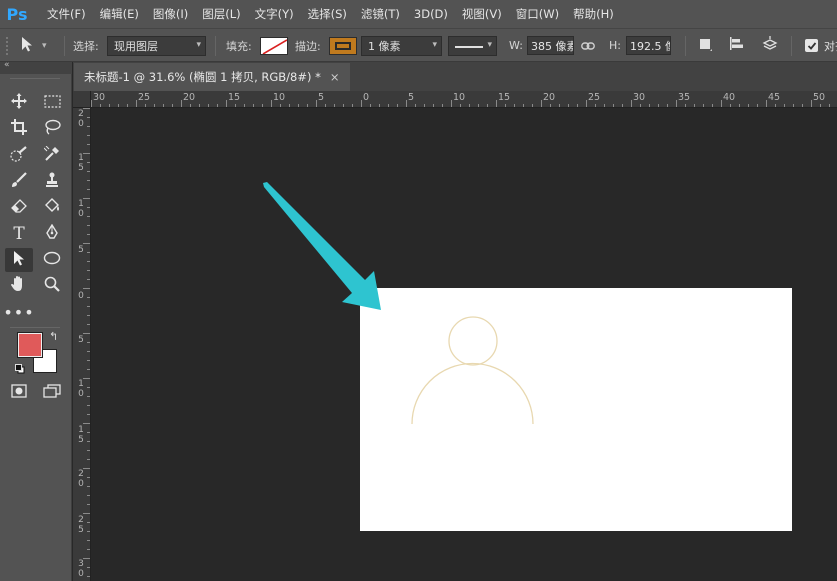  What do you see at coordinates (170, 14) in the screenshot?
I see `menu-image: 图像(I)` at bounding box center [170, 14].